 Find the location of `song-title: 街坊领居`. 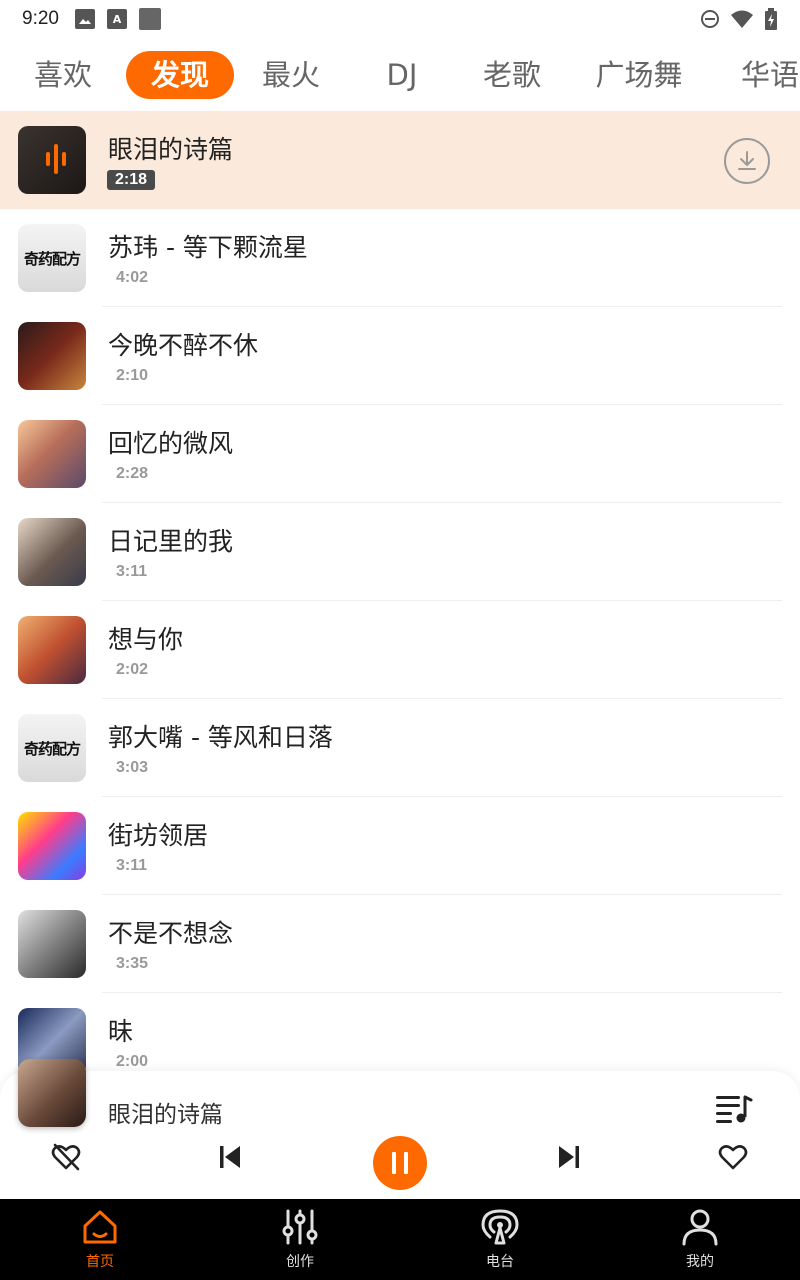

song-title: 街坊领居 is located at coordinates (158, 835).